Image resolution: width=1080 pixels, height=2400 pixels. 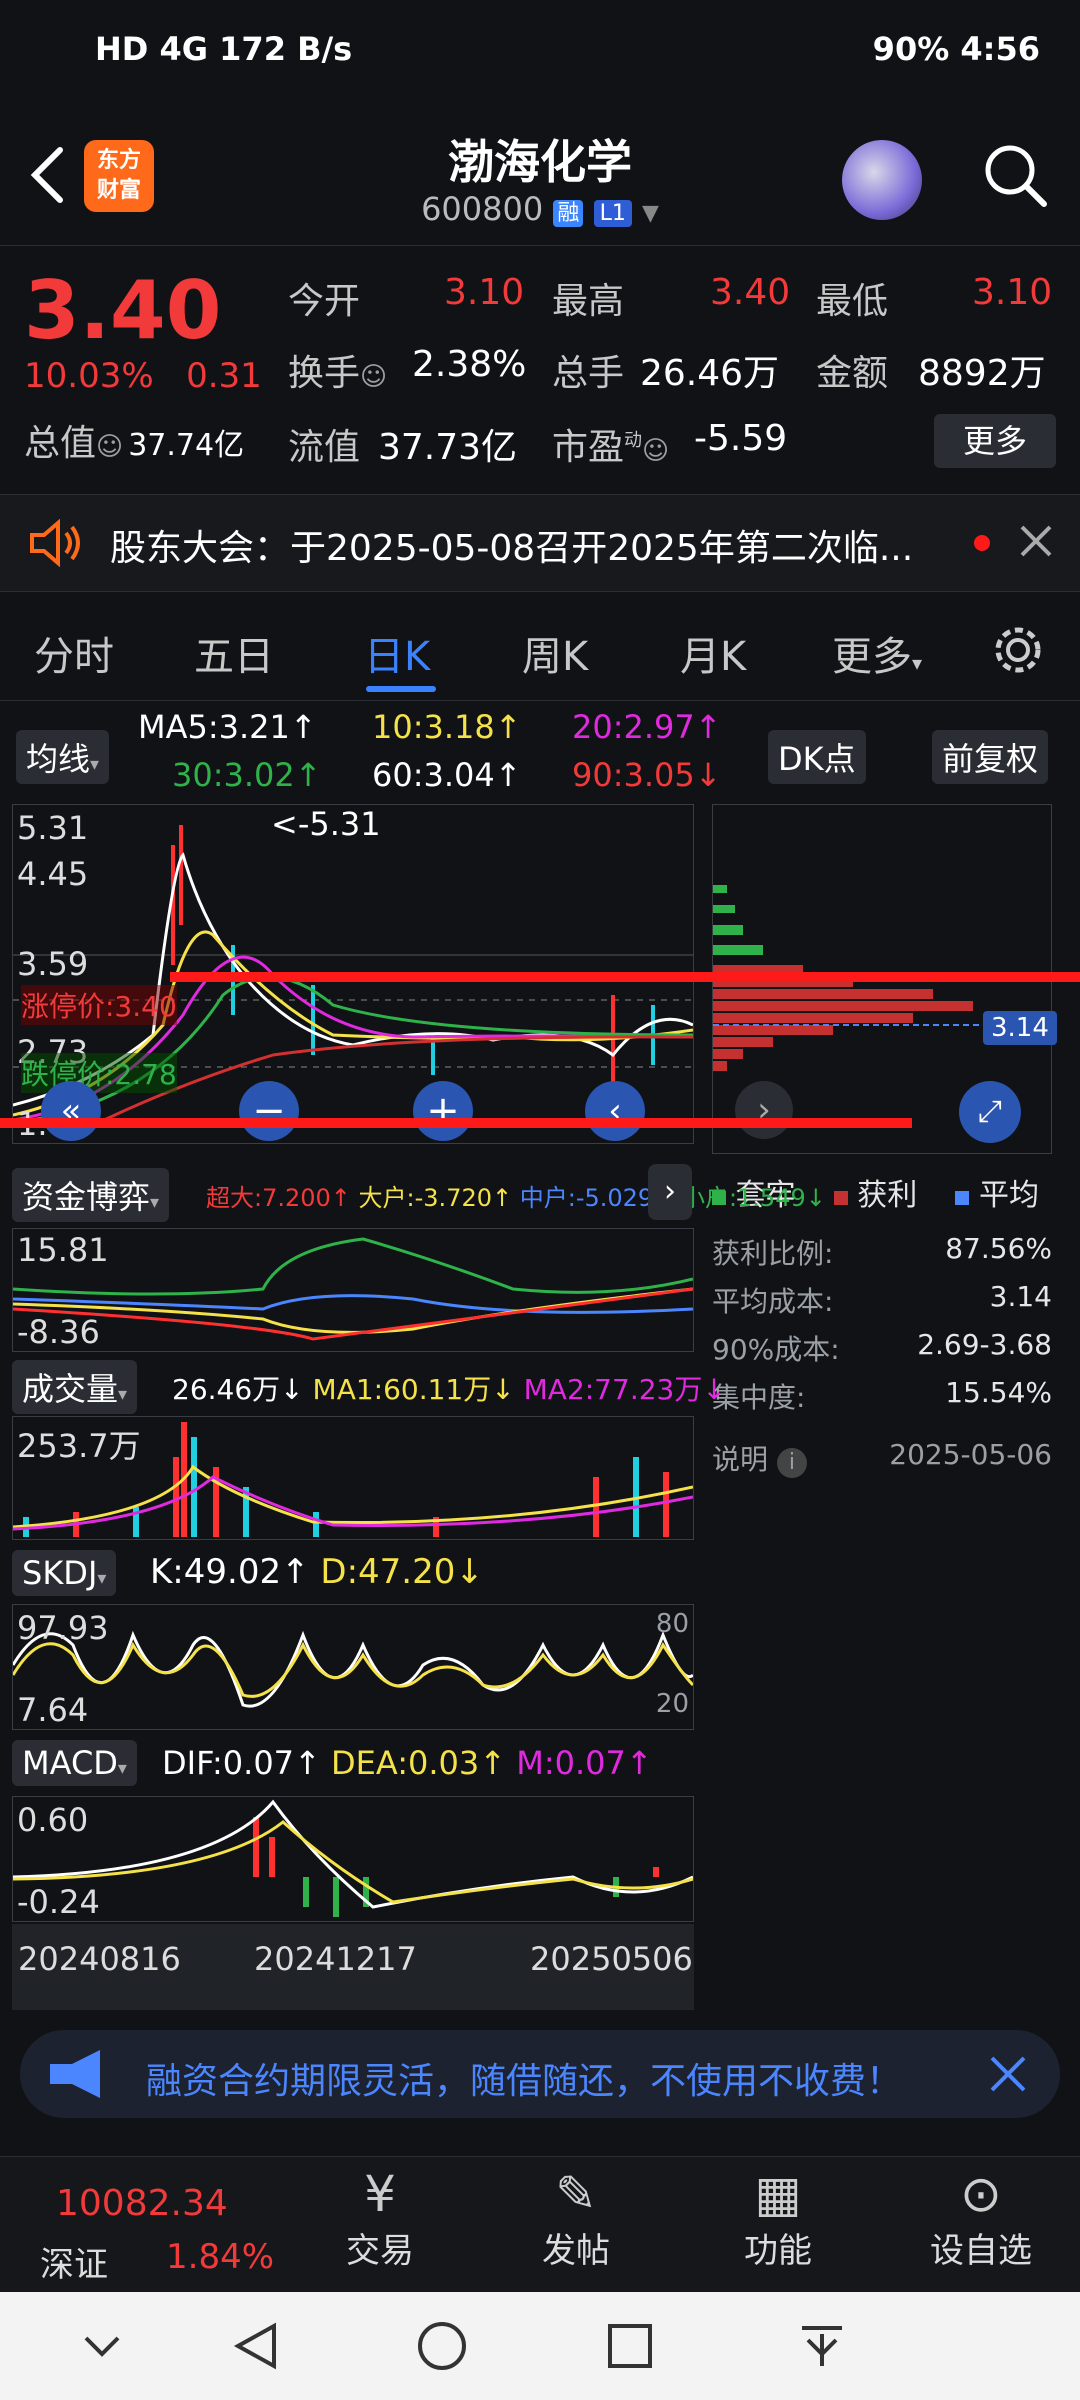 What do you see at coordinates (540, 209) in the screenshot?
I see `stock-code-row: 600800 融 L1 ▼` at bounding box center [540, 209].